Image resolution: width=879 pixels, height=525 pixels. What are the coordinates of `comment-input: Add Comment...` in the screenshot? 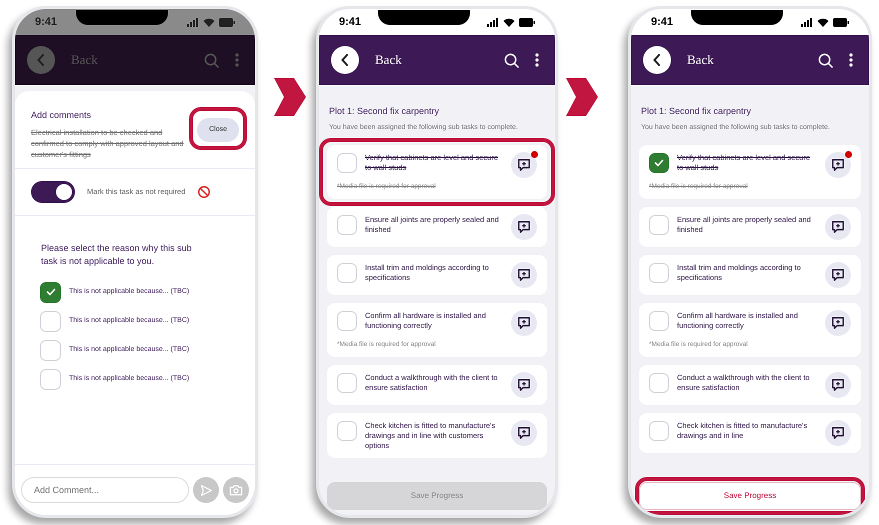 It's located at (105, 490).